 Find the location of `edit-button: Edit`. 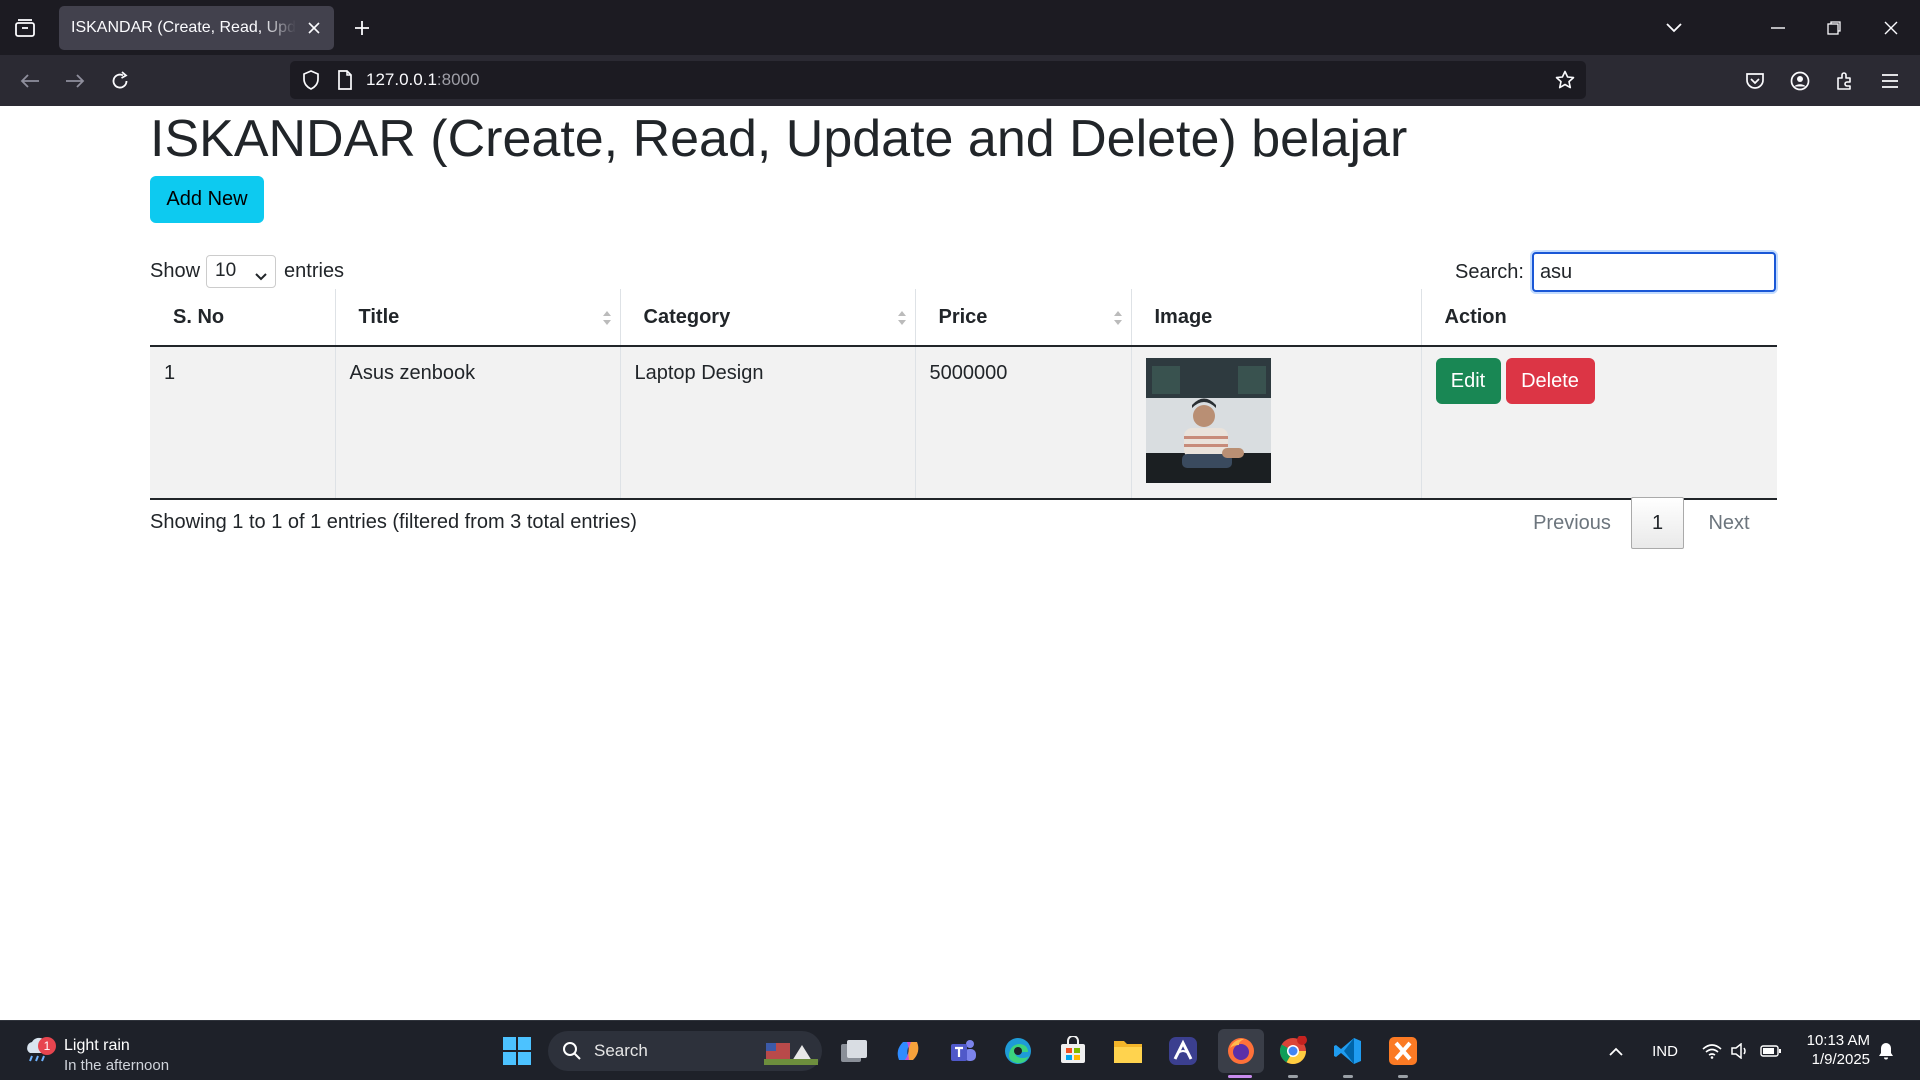

edit-button: Edit is located at coordinates (1468, 381).